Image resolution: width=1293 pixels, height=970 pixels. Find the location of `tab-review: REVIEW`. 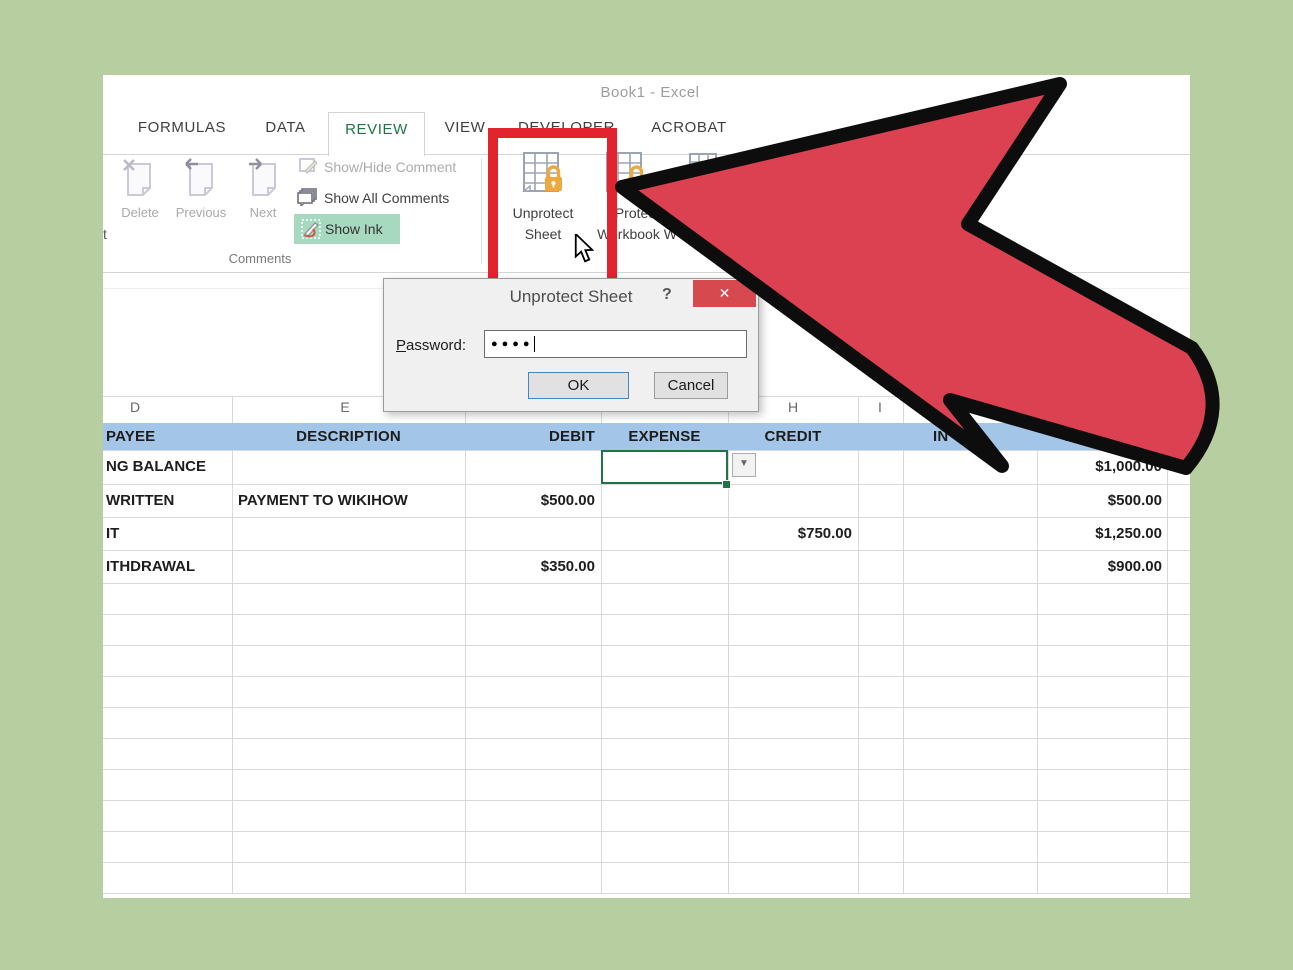

tab-review: REVIEW is located at coordinates (376, 134).